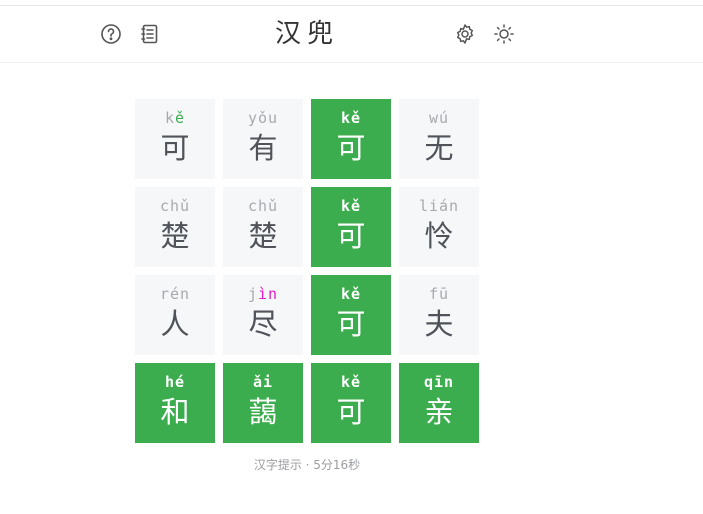 The height and width of the screenshot is (514, 703). What do you see at coordinates (164, 294) in the screenshot?
I see `pinyin-initial: r` at bounding box center [164, 294].